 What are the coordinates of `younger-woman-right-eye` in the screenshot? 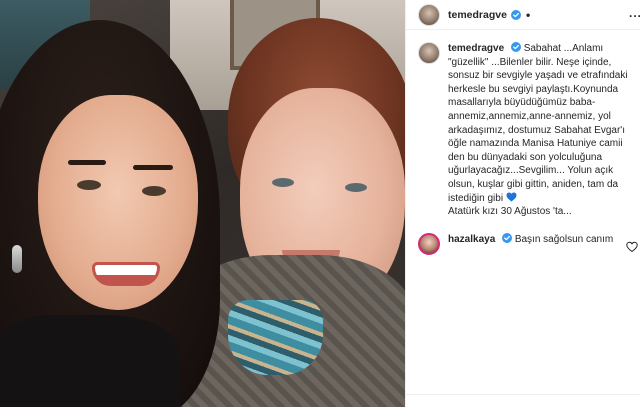 It's located at (154, 191).